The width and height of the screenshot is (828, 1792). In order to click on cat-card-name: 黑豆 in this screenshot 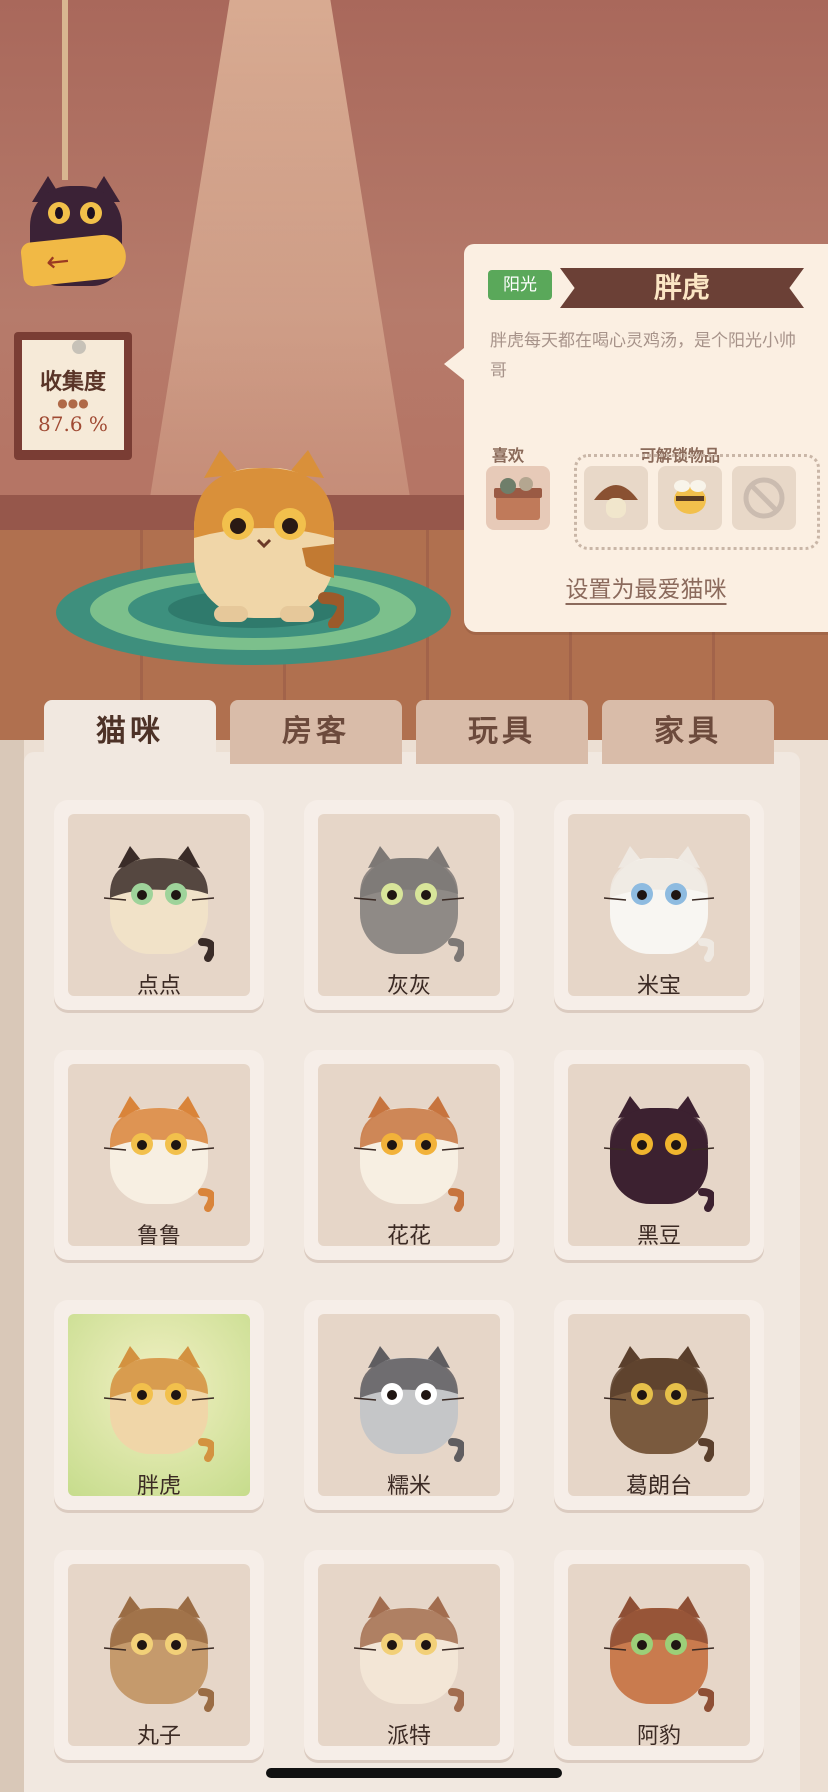, I will do `click(658, 1236)`.